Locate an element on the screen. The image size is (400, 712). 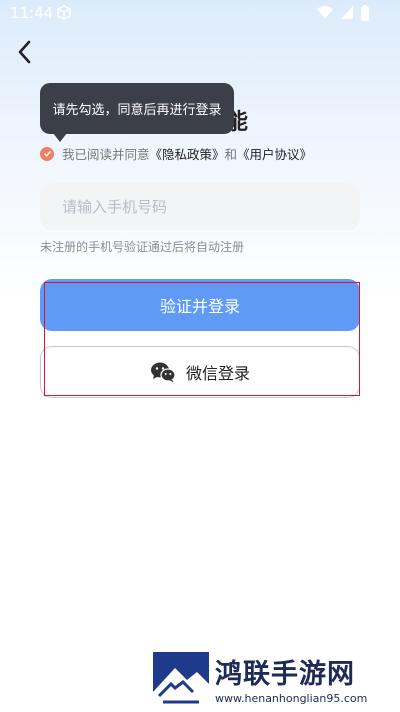
watermark-name: 鸿联手游网 is located at coordinates (285, 674).